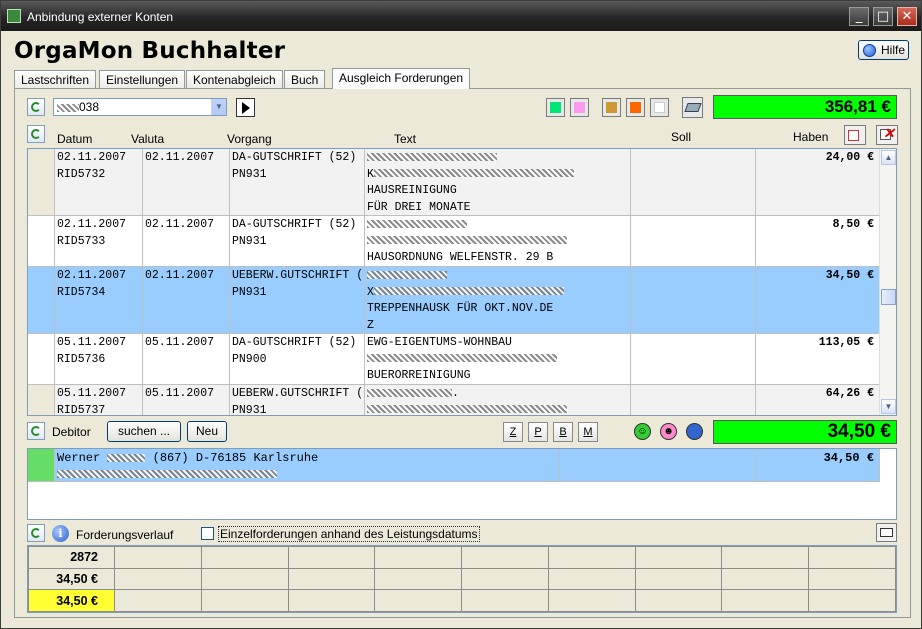  What do you see at coordinates (41, 241) in the screenshot?
I see `row-indicator` at bounding box center [41, 241].